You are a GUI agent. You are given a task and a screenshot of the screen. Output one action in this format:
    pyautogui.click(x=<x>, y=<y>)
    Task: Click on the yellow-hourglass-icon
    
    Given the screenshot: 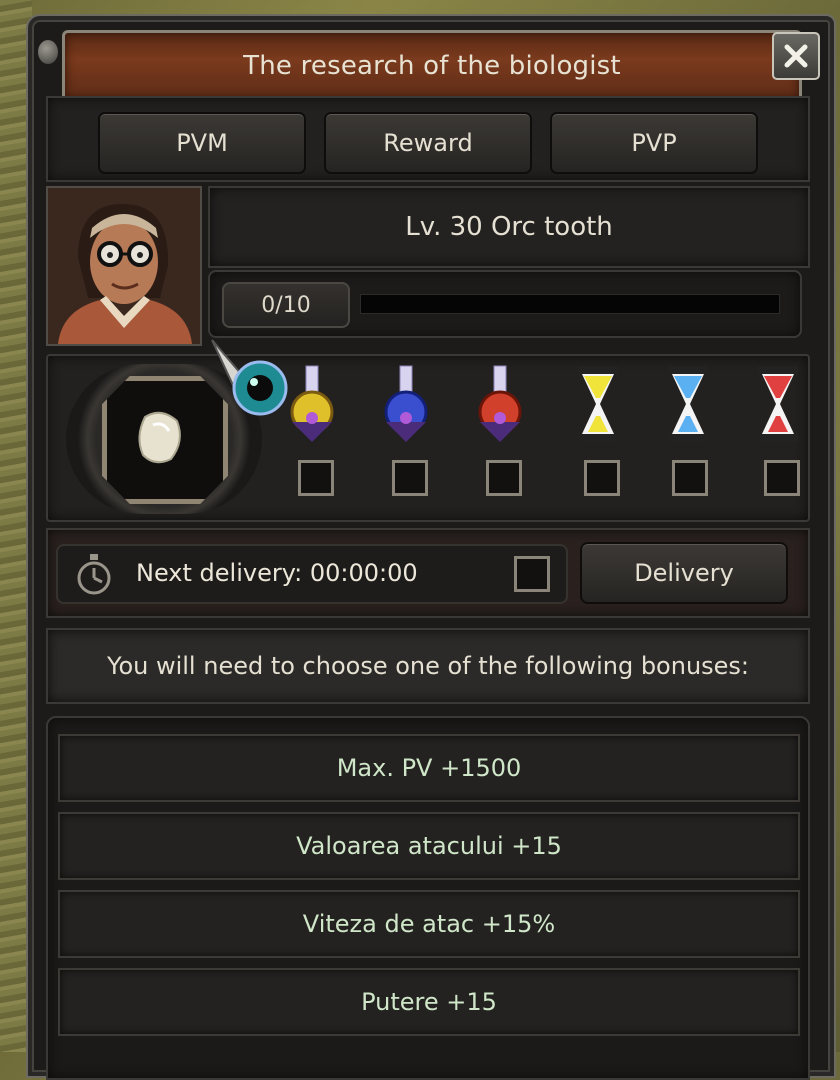 What is the action you would take?
    pyautogui.click(x=598, y=404)
    